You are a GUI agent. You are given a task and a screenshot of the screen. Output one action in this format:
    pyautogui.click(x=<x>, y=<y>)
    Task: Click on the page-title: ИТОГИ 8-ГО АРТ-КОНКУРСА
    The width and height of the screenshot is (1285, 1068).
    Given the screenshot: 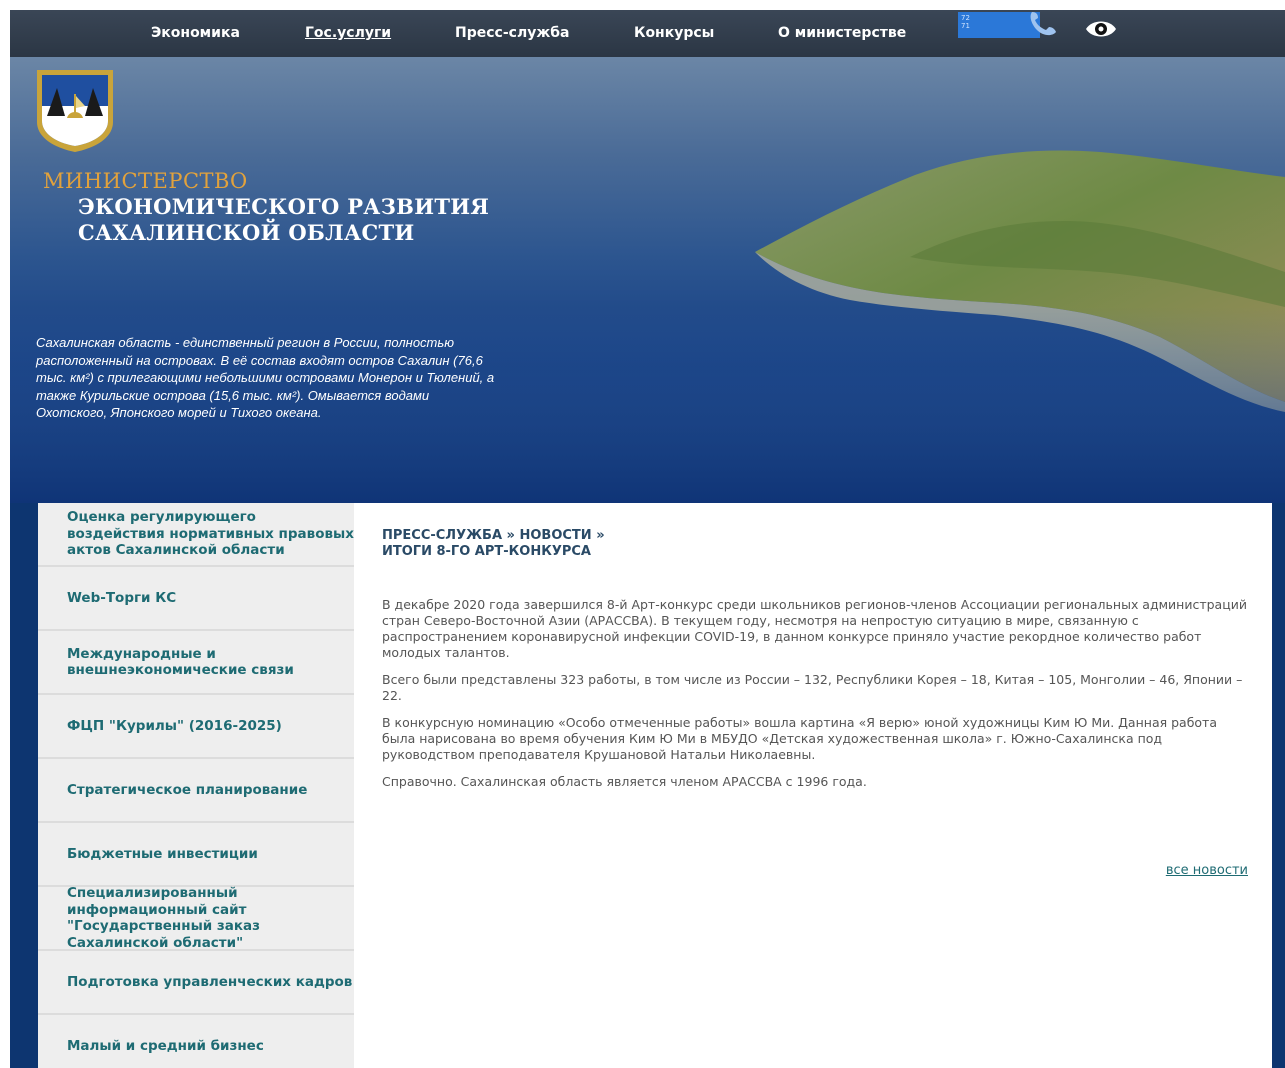 What is the action you would take?
    pyautogui.click(x=486, y=551)
    